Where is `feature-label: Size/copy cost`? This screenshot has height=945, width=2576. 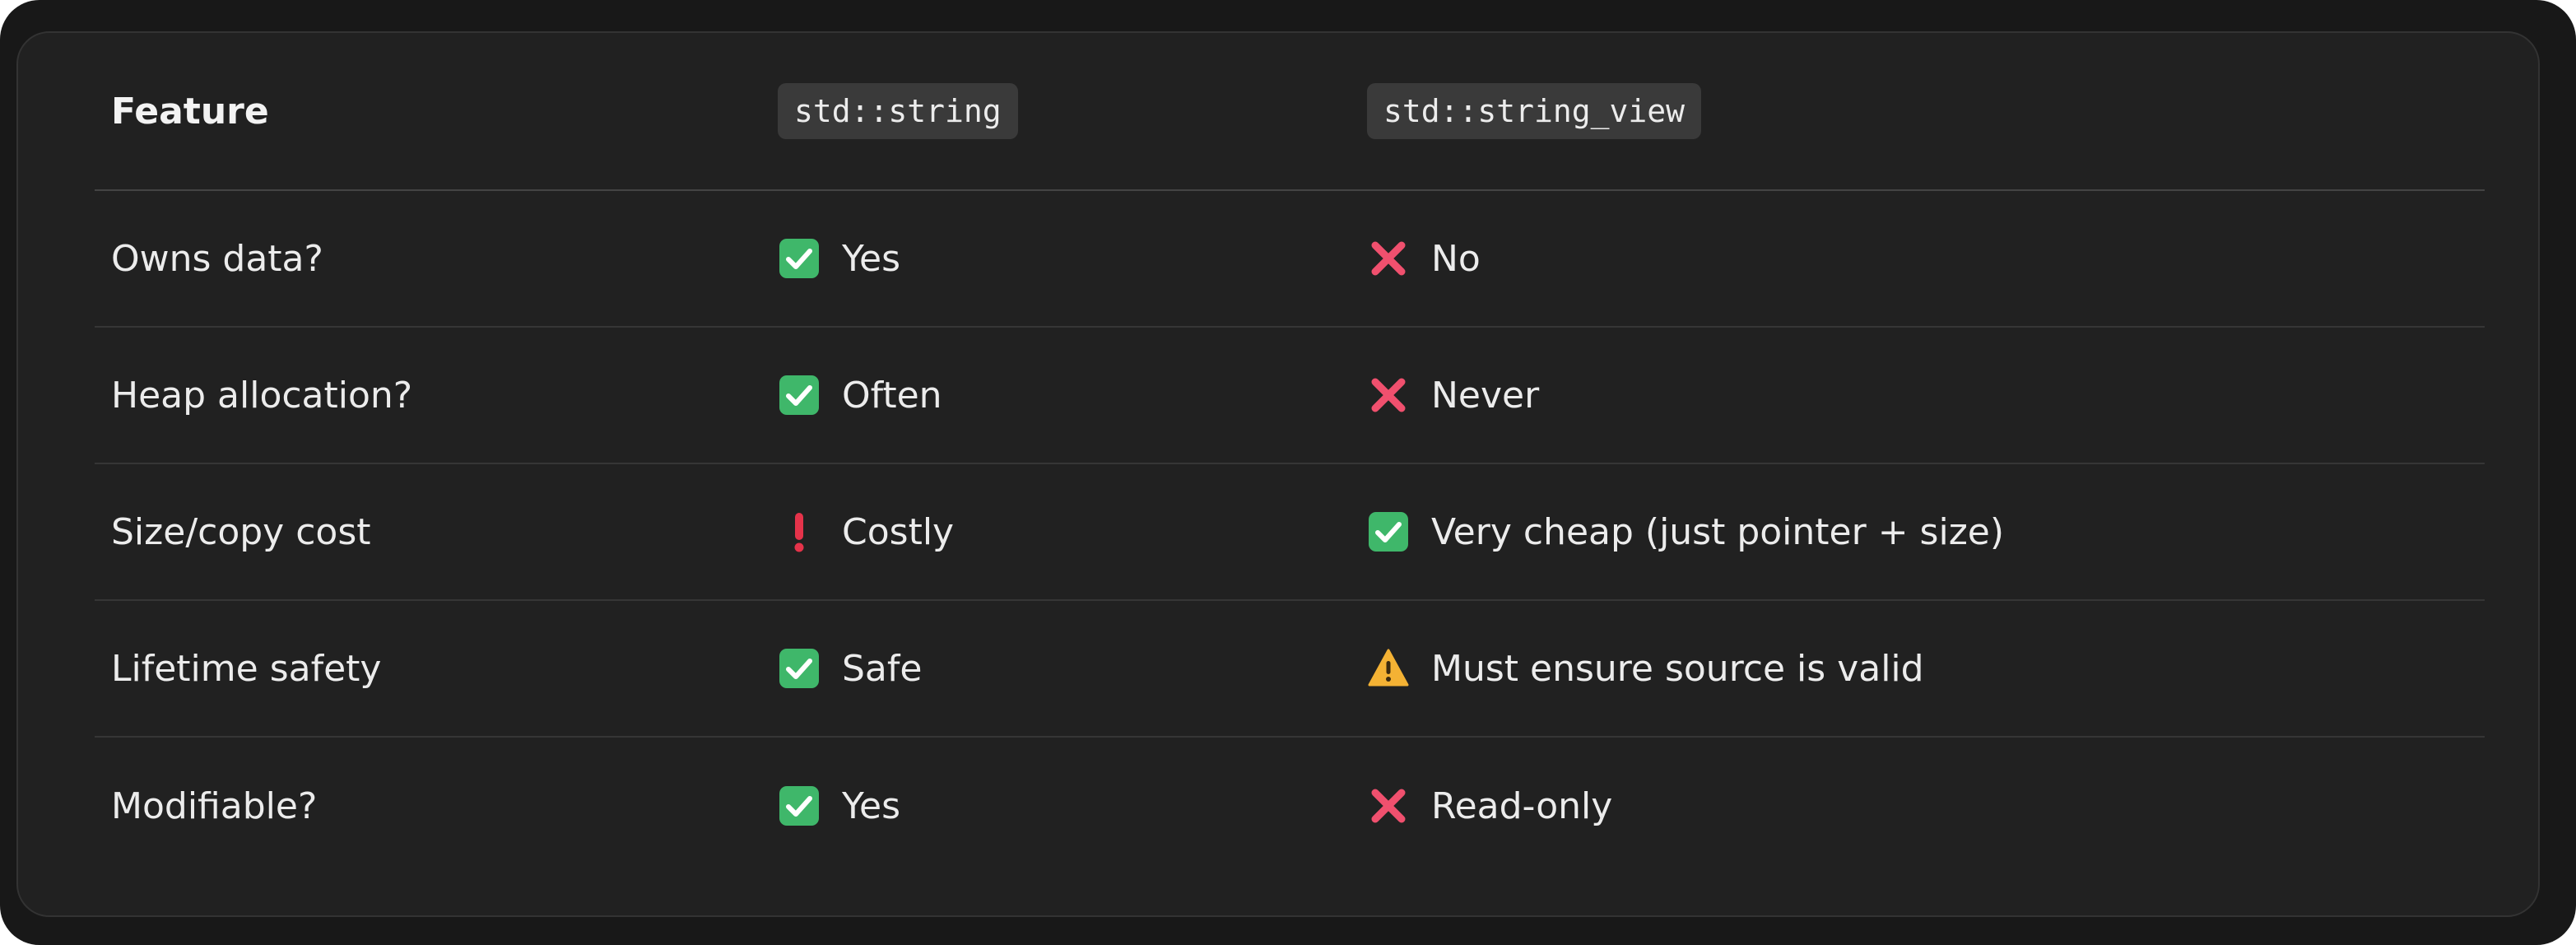 feature-label: Size/copy cost is located at coordinates (241, 531).